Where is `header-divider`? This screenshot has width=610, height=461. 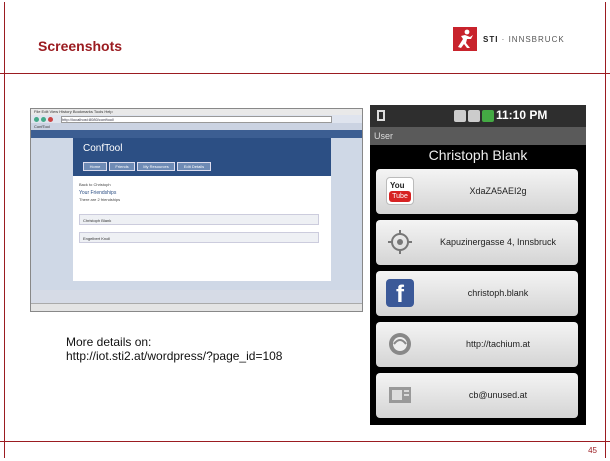
header-divider is located at coordinates (305, 73).